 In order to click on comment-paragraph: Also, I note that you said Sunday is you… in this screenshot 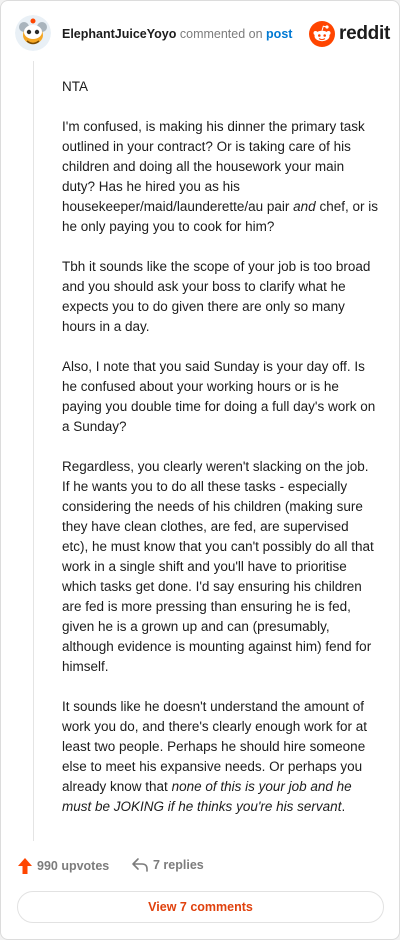, I will do `click(220, 397)`.